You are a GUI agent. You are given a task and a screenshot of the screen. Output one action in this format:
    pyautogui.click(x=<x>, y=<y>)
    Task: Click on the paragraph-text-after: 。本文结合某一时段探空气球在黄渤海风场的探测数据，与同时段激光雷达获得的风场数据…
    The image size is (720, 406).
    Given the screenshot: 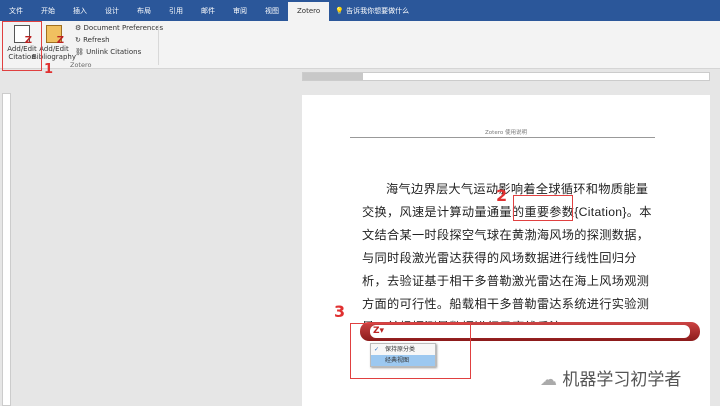 What is the action you would take?
    pyautogui.click(x=507, y=269)
    